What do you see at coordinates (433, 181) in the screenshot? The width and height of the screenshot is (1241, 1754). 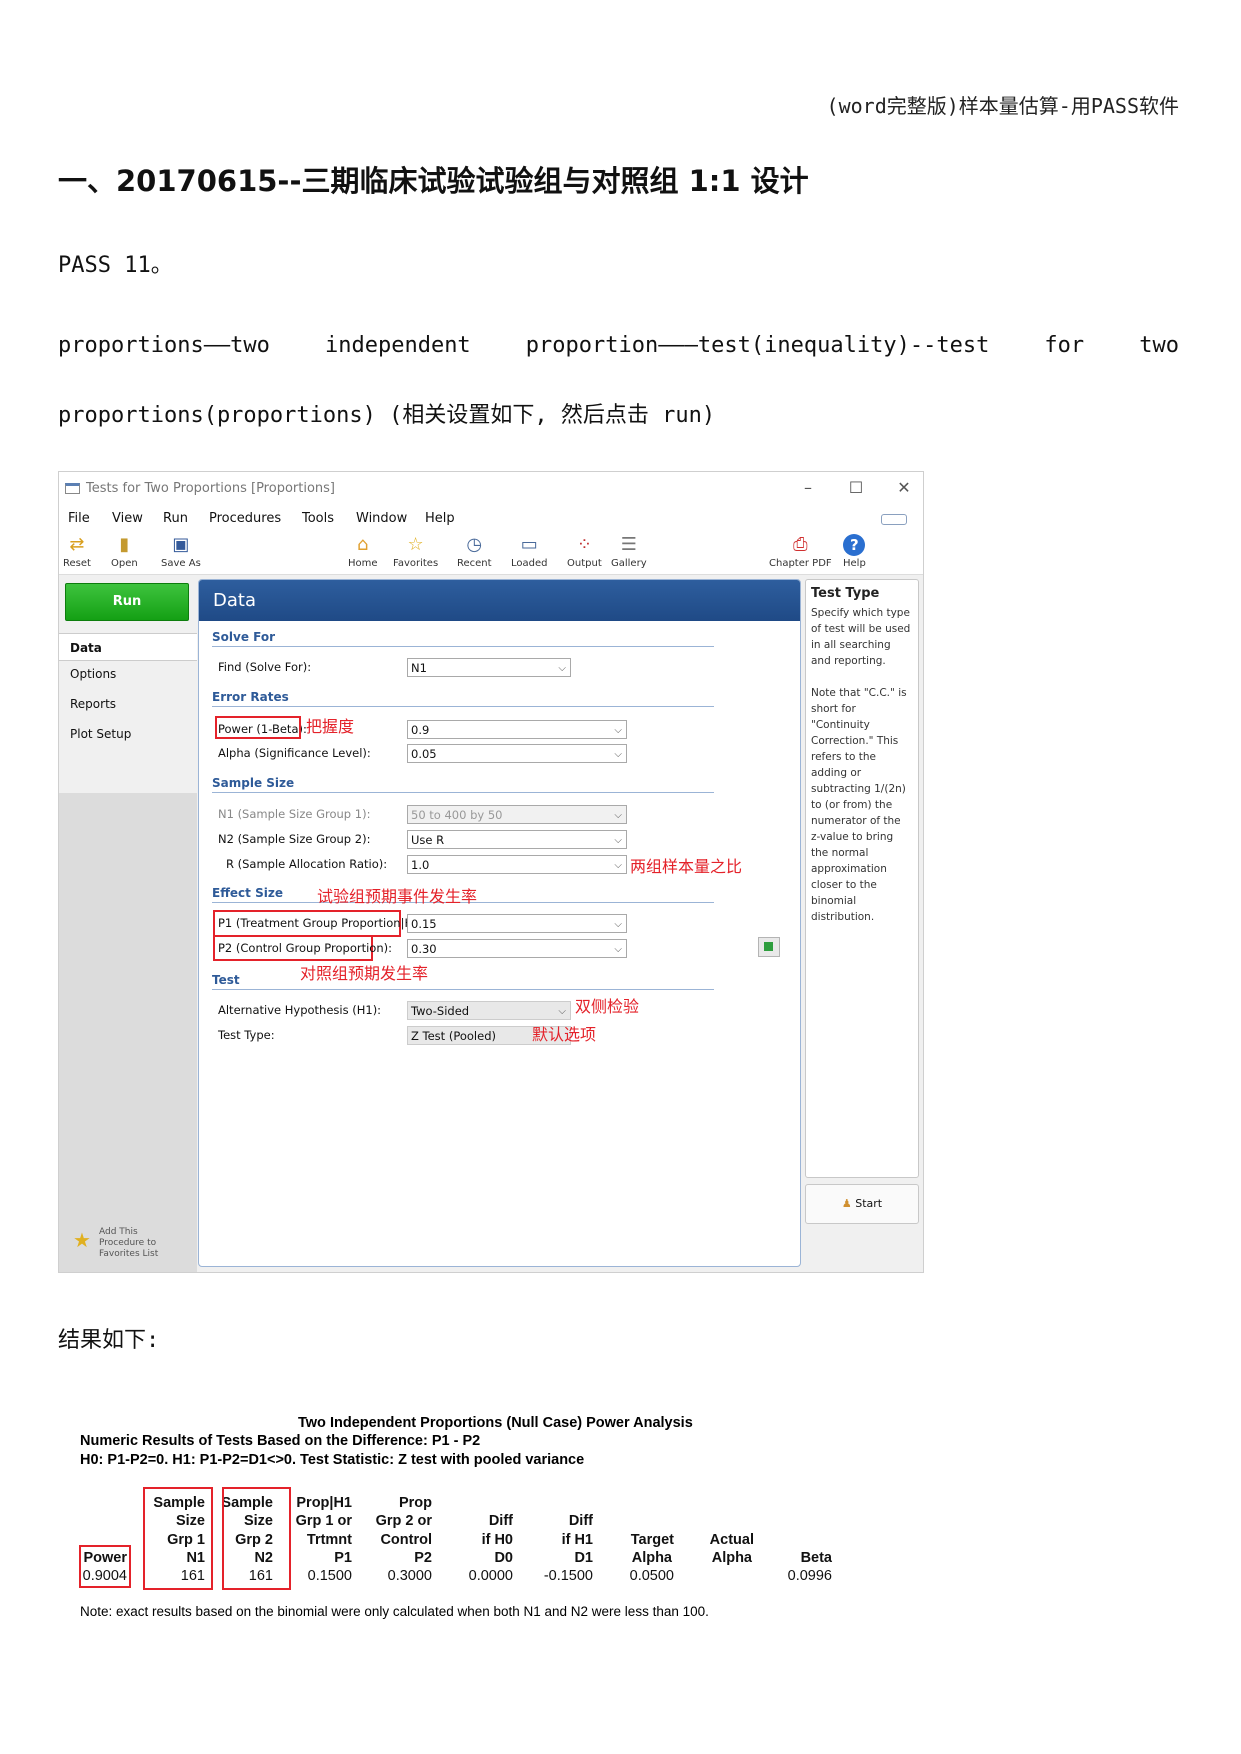 I see `section-heading: 一、20170615--三期临床试验试验组与对照组 1:1 设计` at bounding box center [433, 181].